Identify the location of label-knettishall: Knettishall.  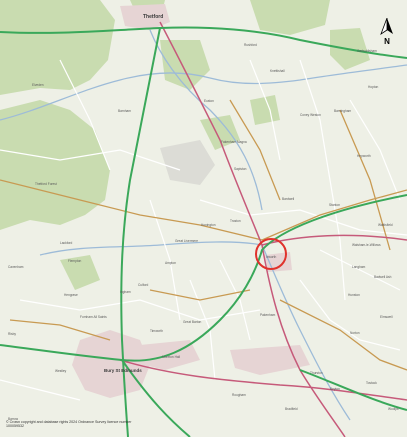
(277, 71).